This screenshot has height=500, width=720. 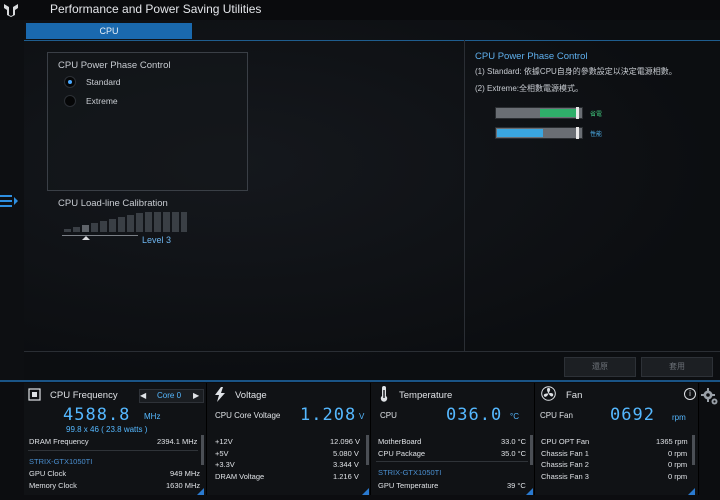 I want to click on voltage-row-value: 1.216 V, so click(x=346, y=476).